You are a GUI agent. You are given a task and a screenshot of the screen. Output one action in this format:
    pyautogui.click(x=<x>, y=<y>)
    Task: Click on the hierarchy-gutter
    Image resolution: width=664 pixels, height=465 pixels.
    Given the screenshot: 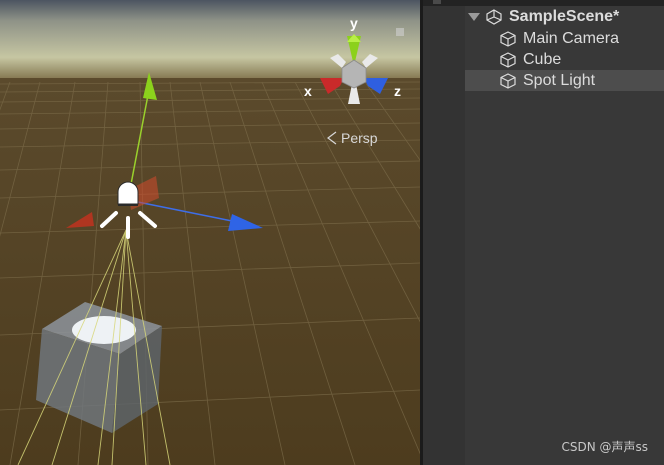 What is the action you would take?
    pyautogui.click(x=444, y=232)
    